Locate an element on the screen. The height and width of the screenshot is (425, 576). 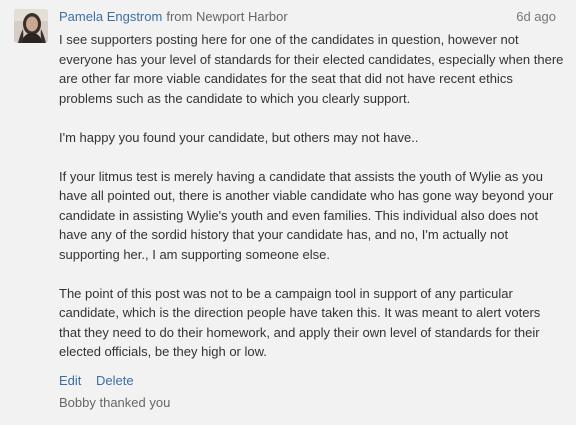
avatar-image is located at coordinates (31, 26).